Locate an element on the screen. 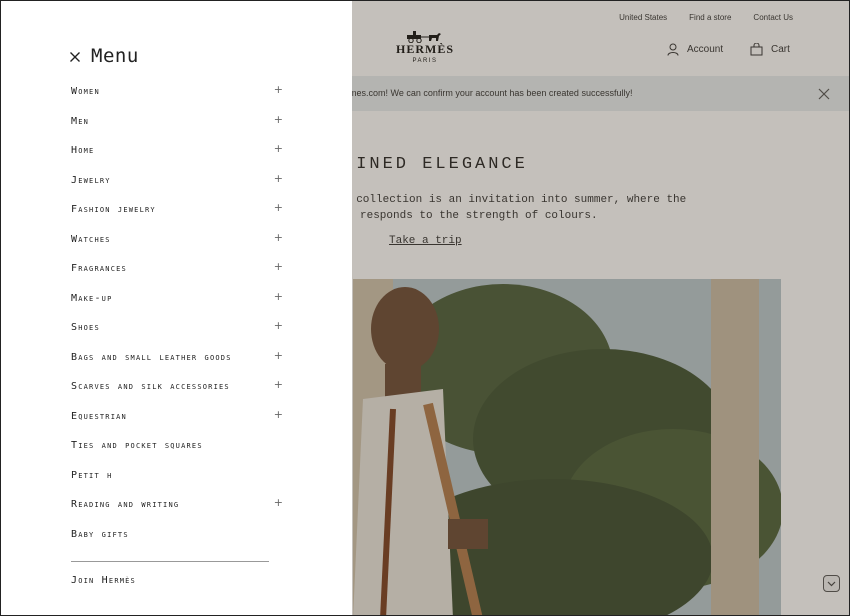  menu-item-men: Men + is located at coordinates (177, 124).